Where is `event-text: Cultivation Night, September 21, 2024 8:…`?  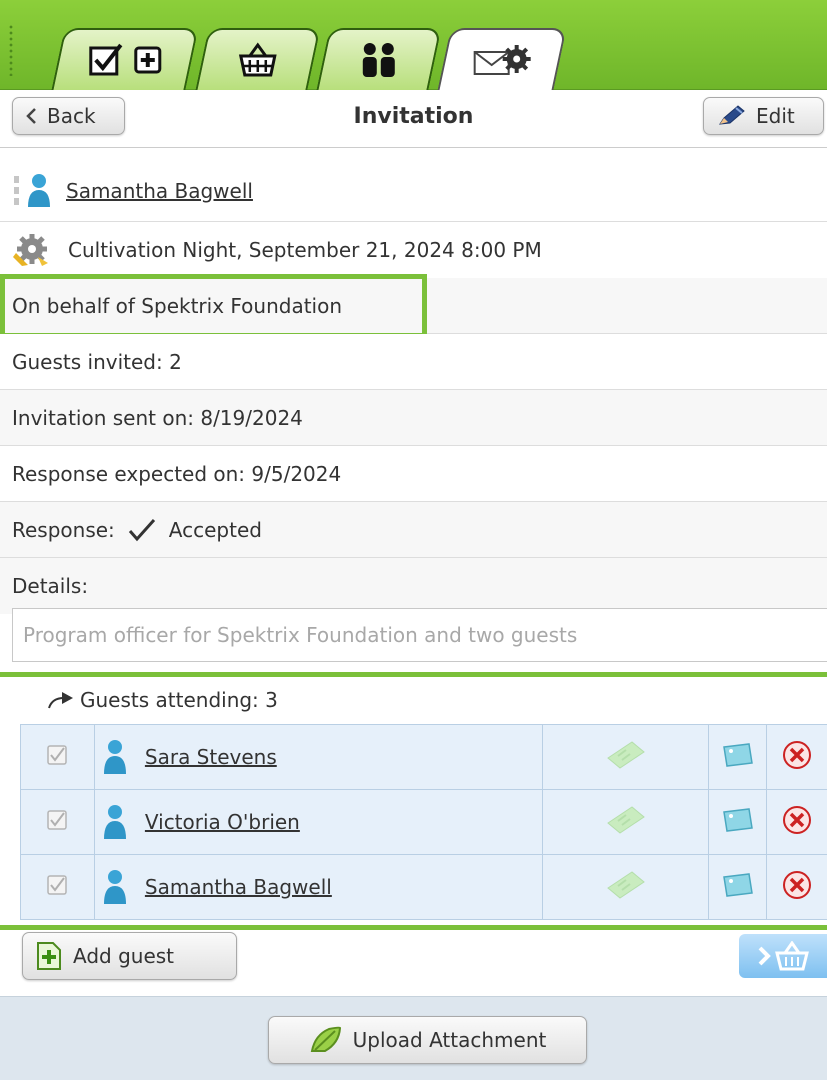 event-text: Cultivation Night, September 21, 2024 8:… is located at coordinates (305, 250).